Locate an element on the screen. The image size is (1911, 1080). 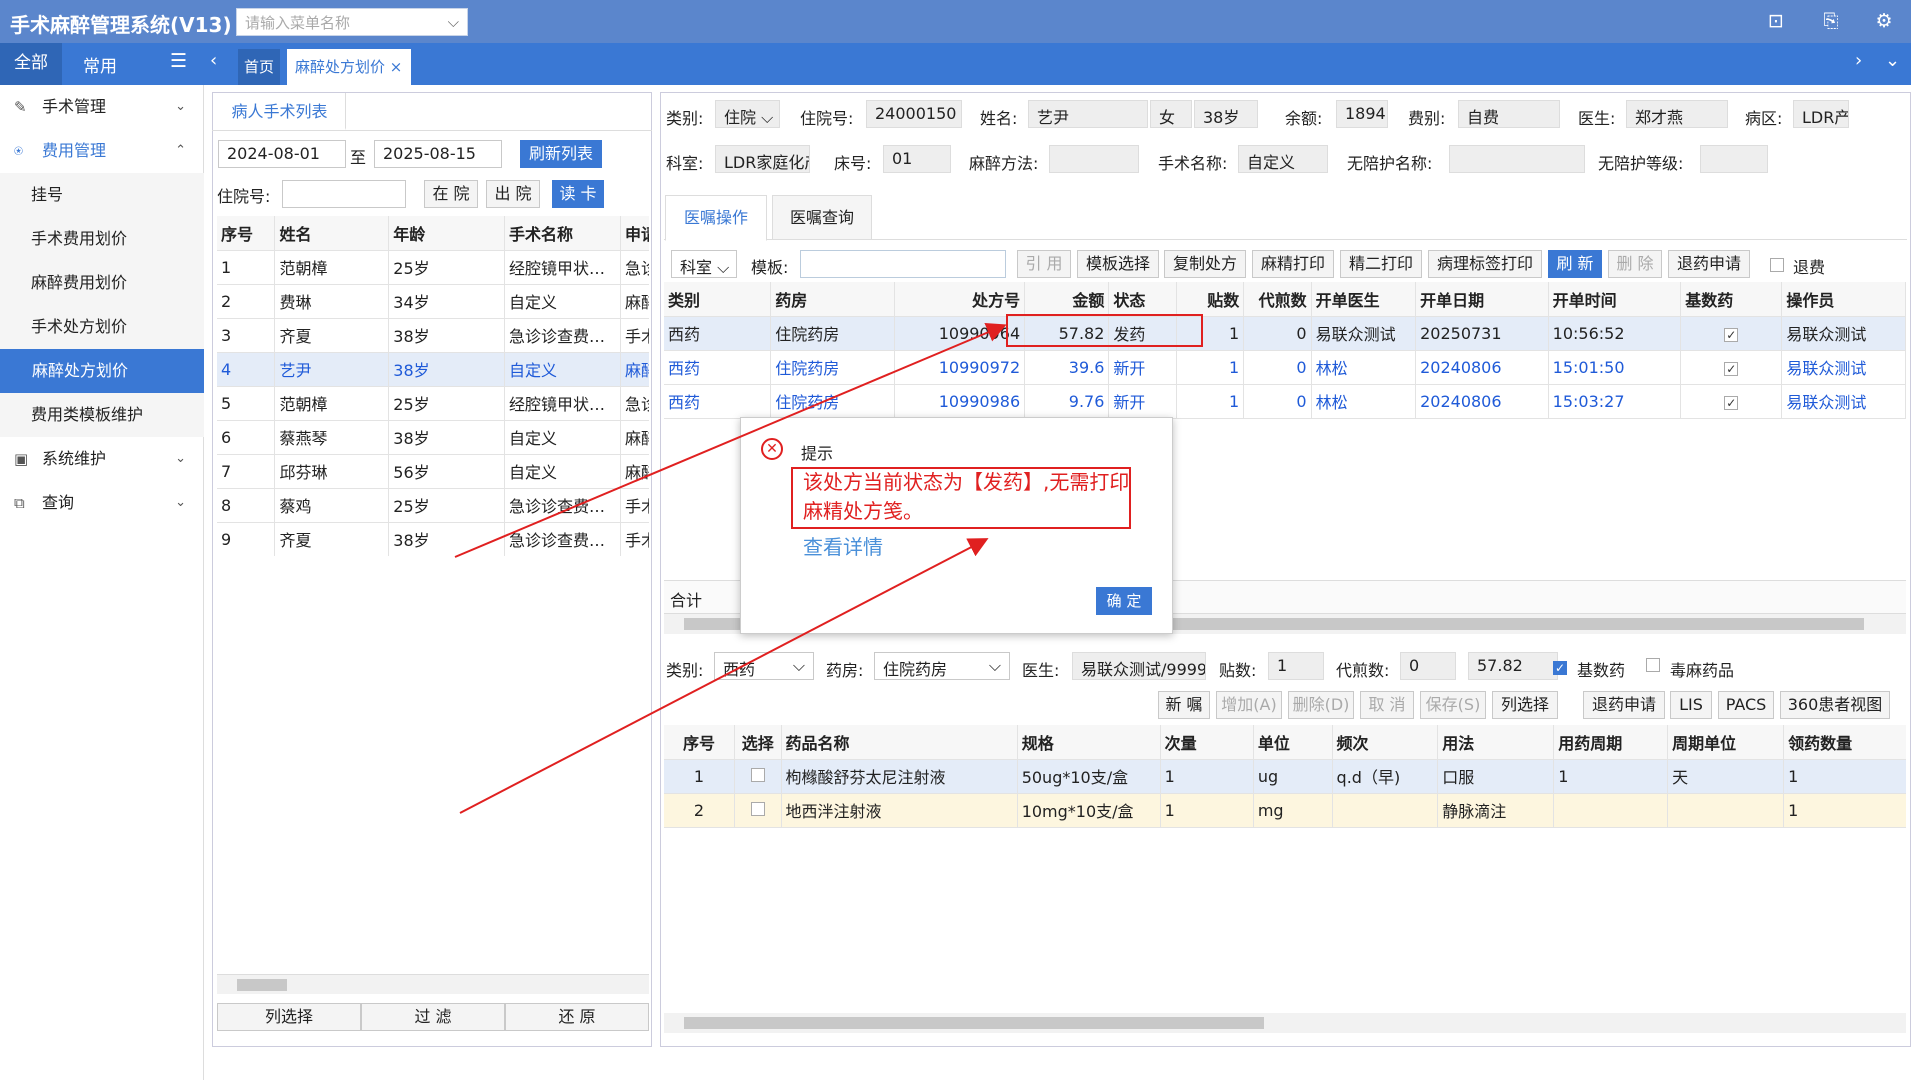
sidebar-item-surgery-rx: 手术处方划价 is located at coordinates (102, 327).